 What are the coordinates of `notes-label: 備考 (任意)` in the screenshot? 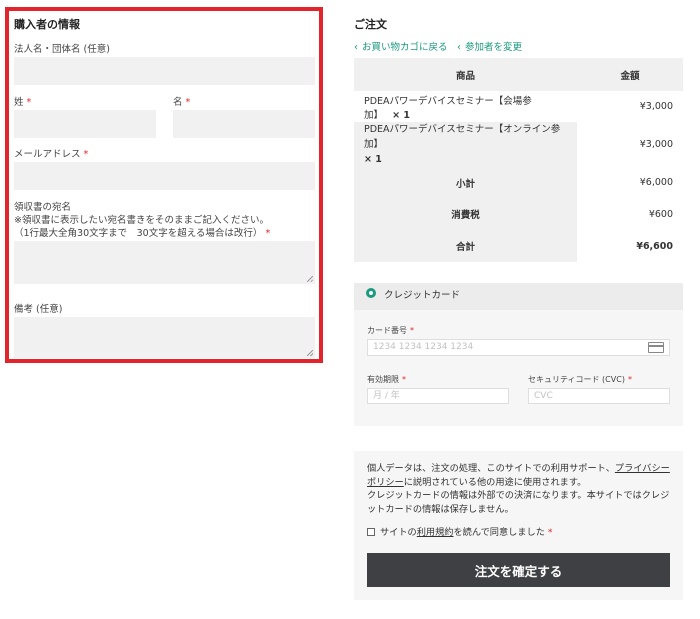 It's located at (38, 309).